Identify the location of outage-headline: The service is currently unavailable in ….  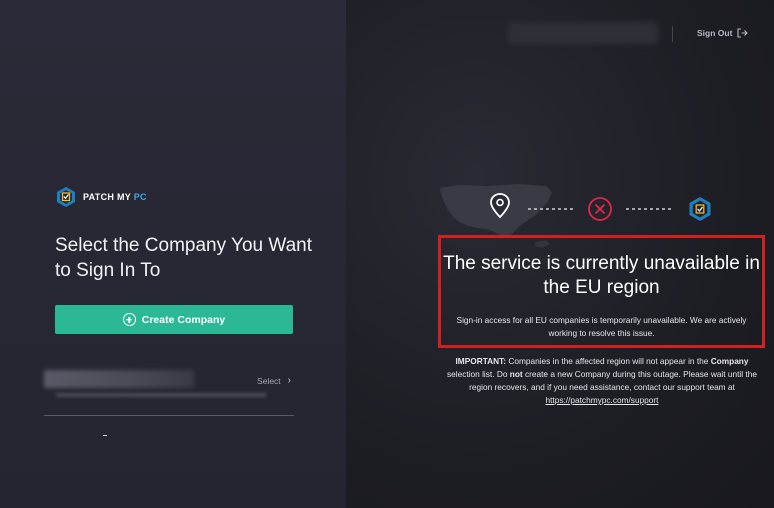
(601, 275).